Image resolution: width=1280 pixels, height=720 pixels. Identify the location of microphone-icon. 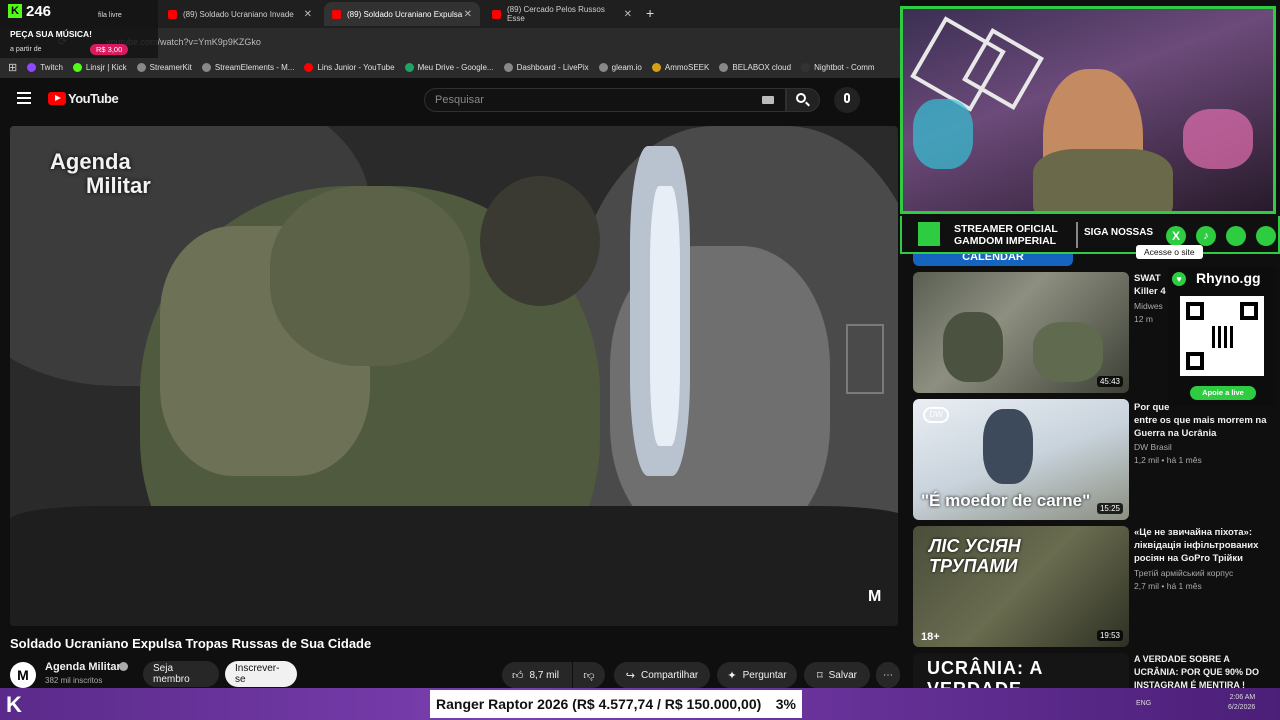
(847, 98).